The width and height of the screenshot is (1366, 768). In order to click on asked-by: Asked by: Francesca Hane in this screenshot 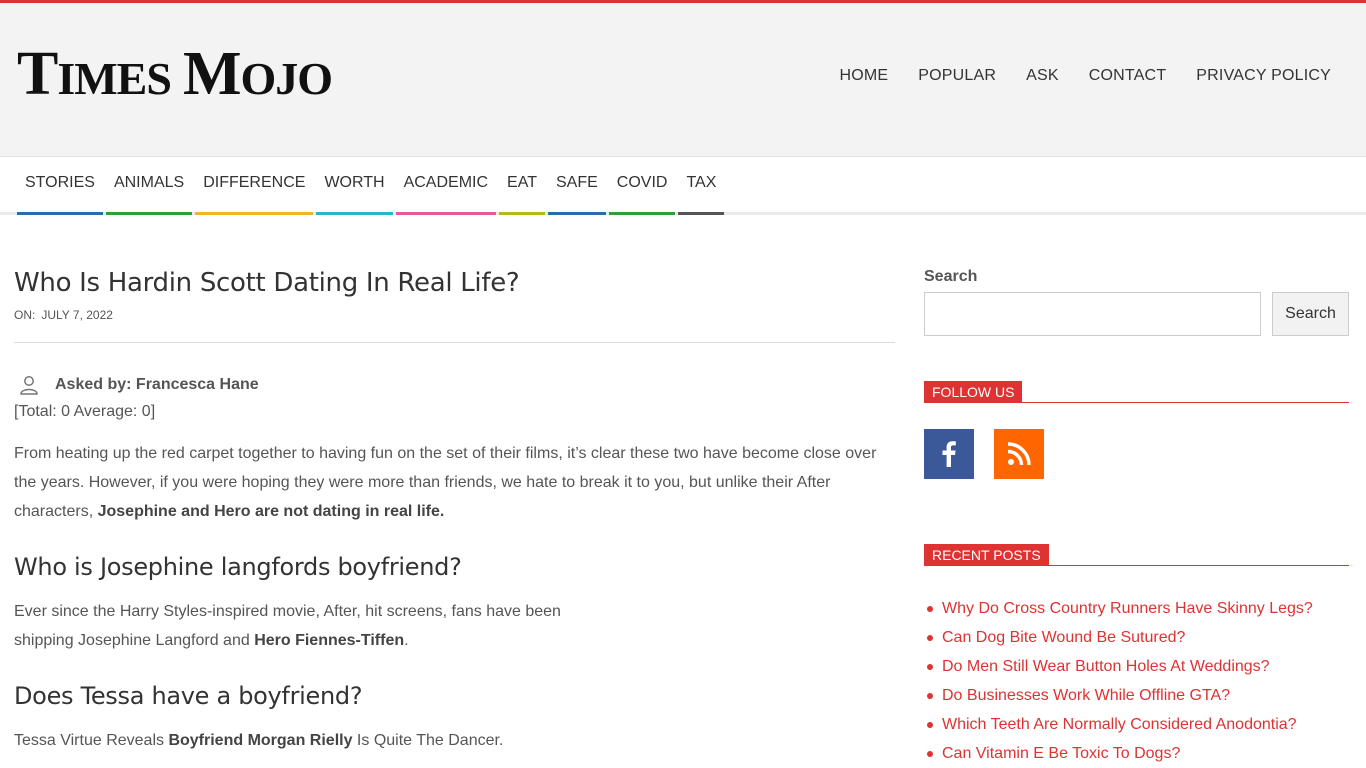, I will do `click(454, 385)`.